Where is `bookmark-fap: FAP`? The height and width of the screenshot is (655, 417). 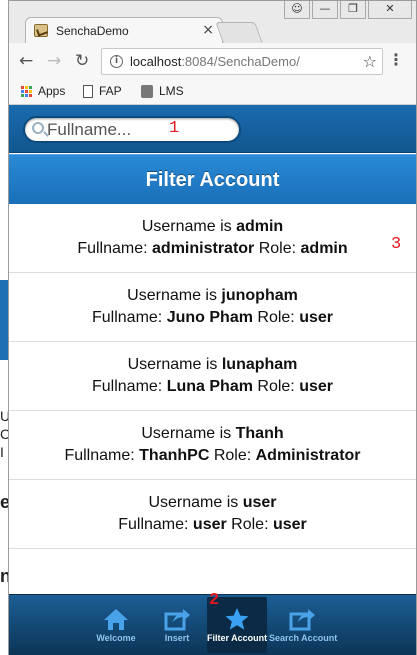 bookmark-fap: FAP is located at coordinates (102, 91).